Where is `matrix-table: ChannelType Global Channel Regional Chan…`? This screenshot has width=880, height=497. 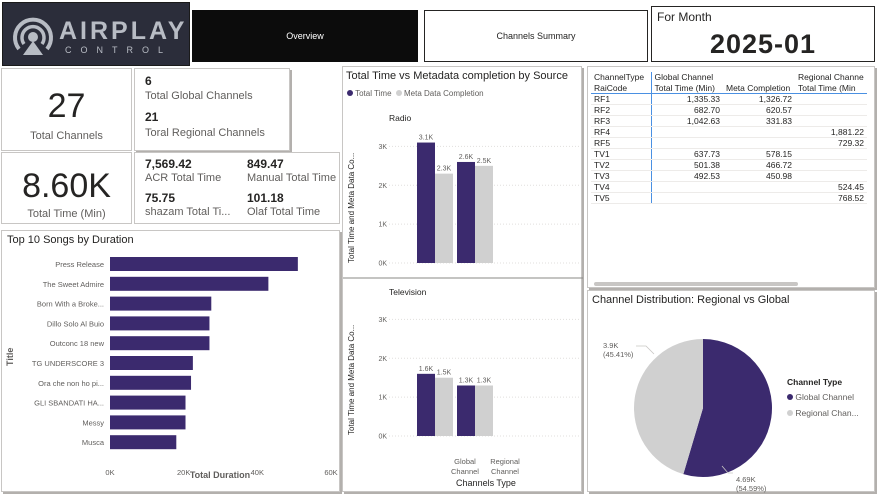 matrix-table: ChannelType Global Channel Regional Chan… is located at coordinates (729, 138).